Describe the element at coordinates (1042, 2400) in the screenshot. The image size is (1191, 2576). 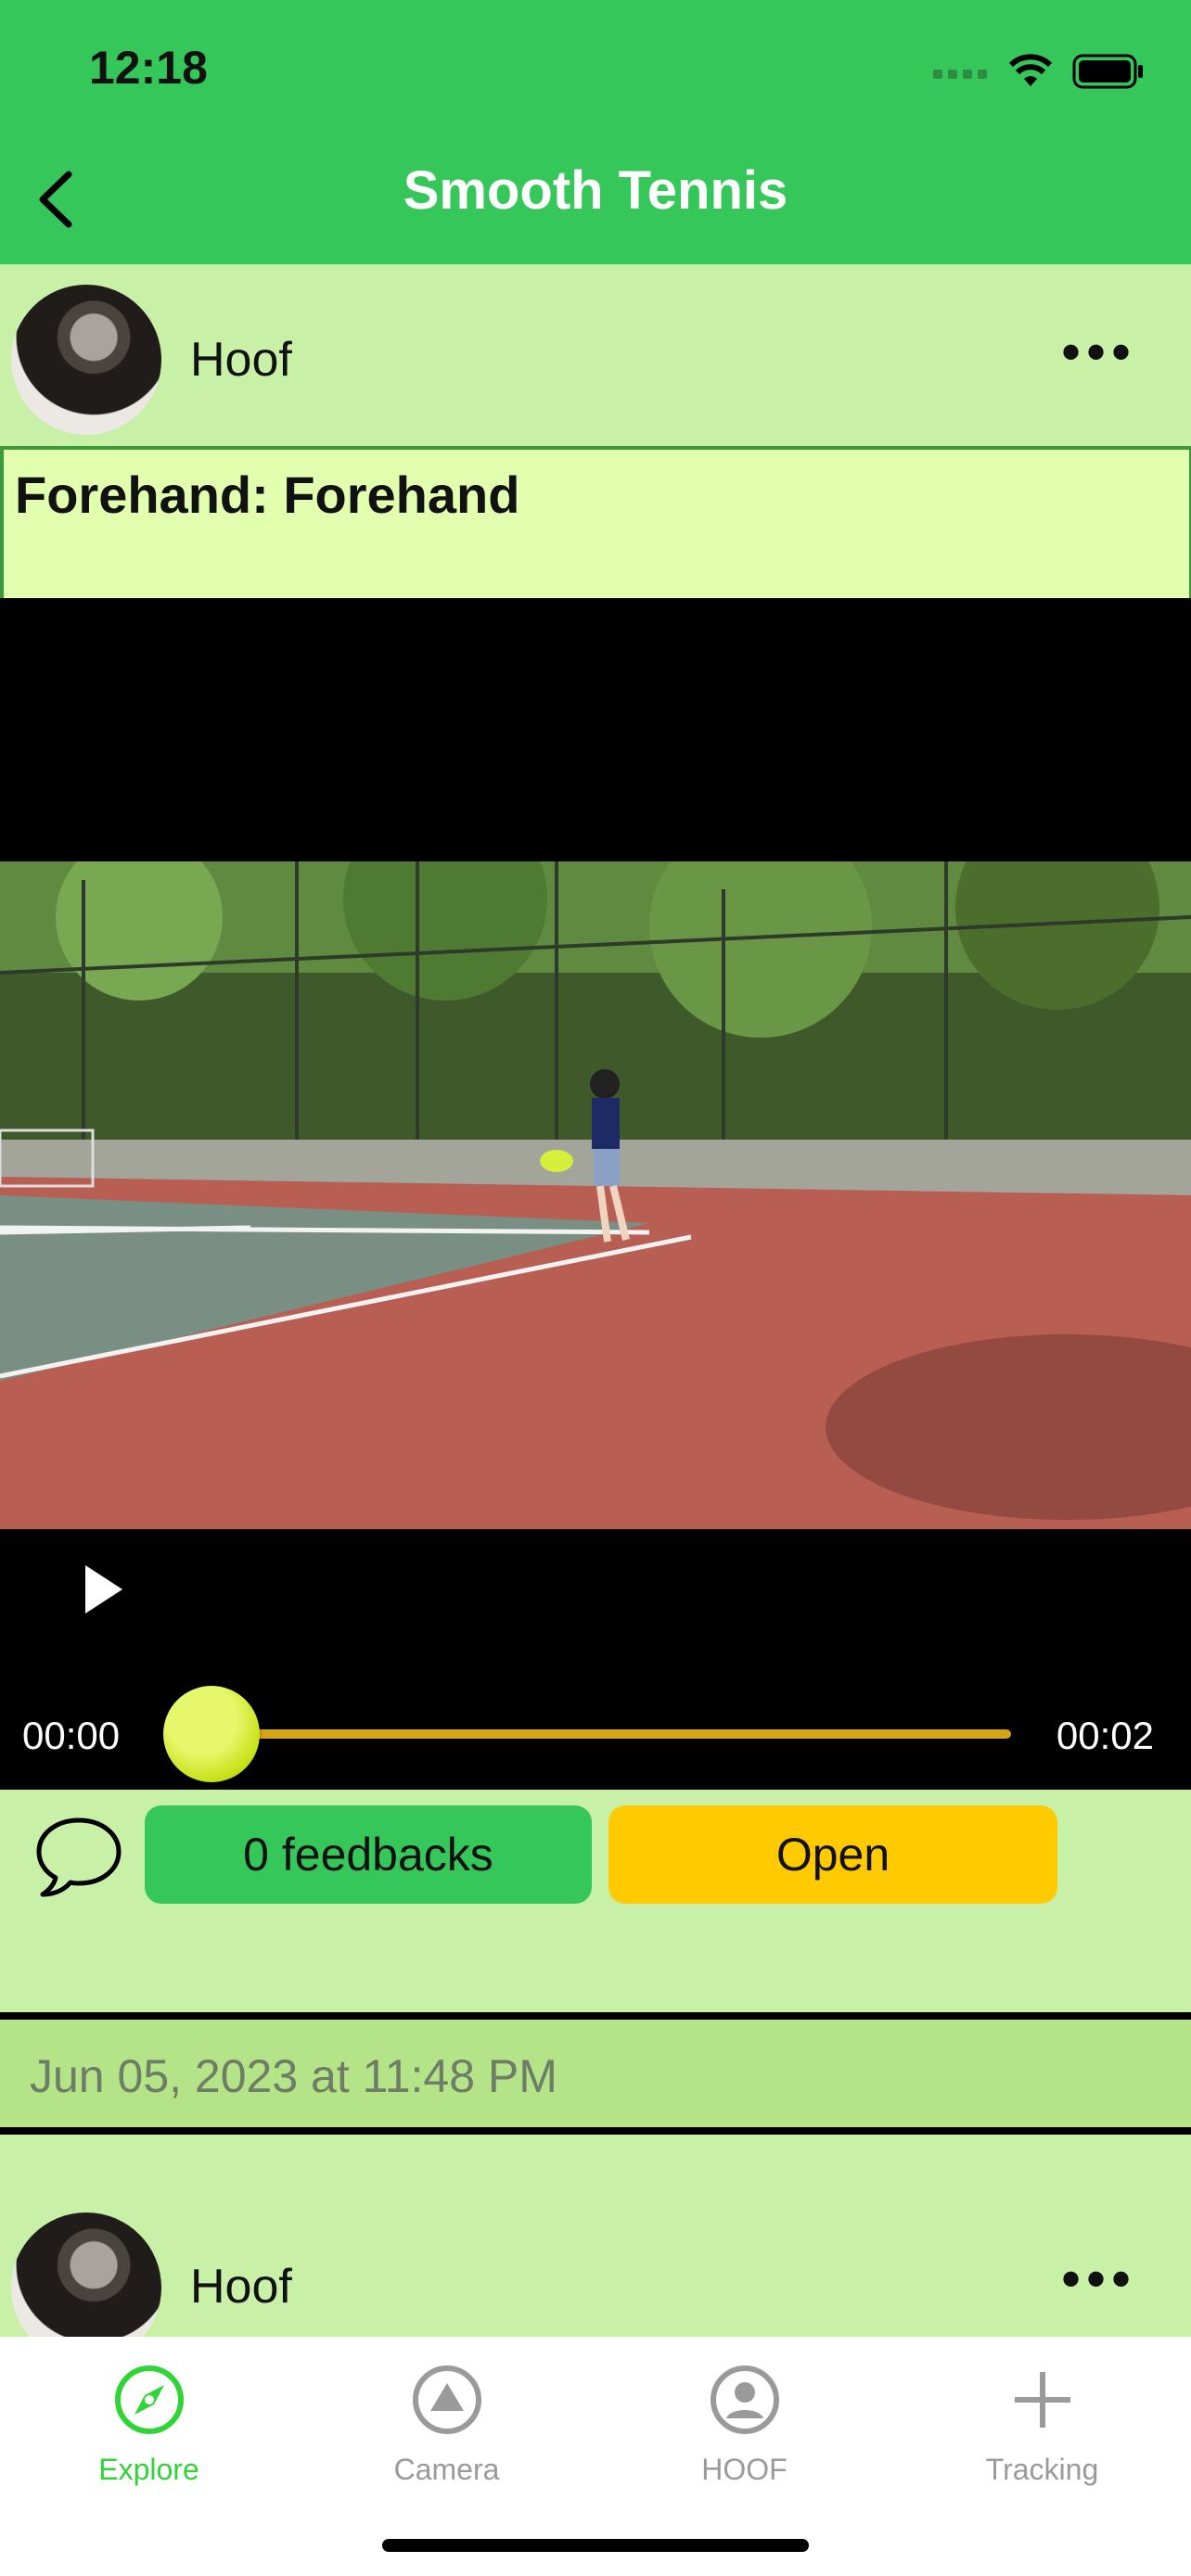
I see `plus-icon` at that location.